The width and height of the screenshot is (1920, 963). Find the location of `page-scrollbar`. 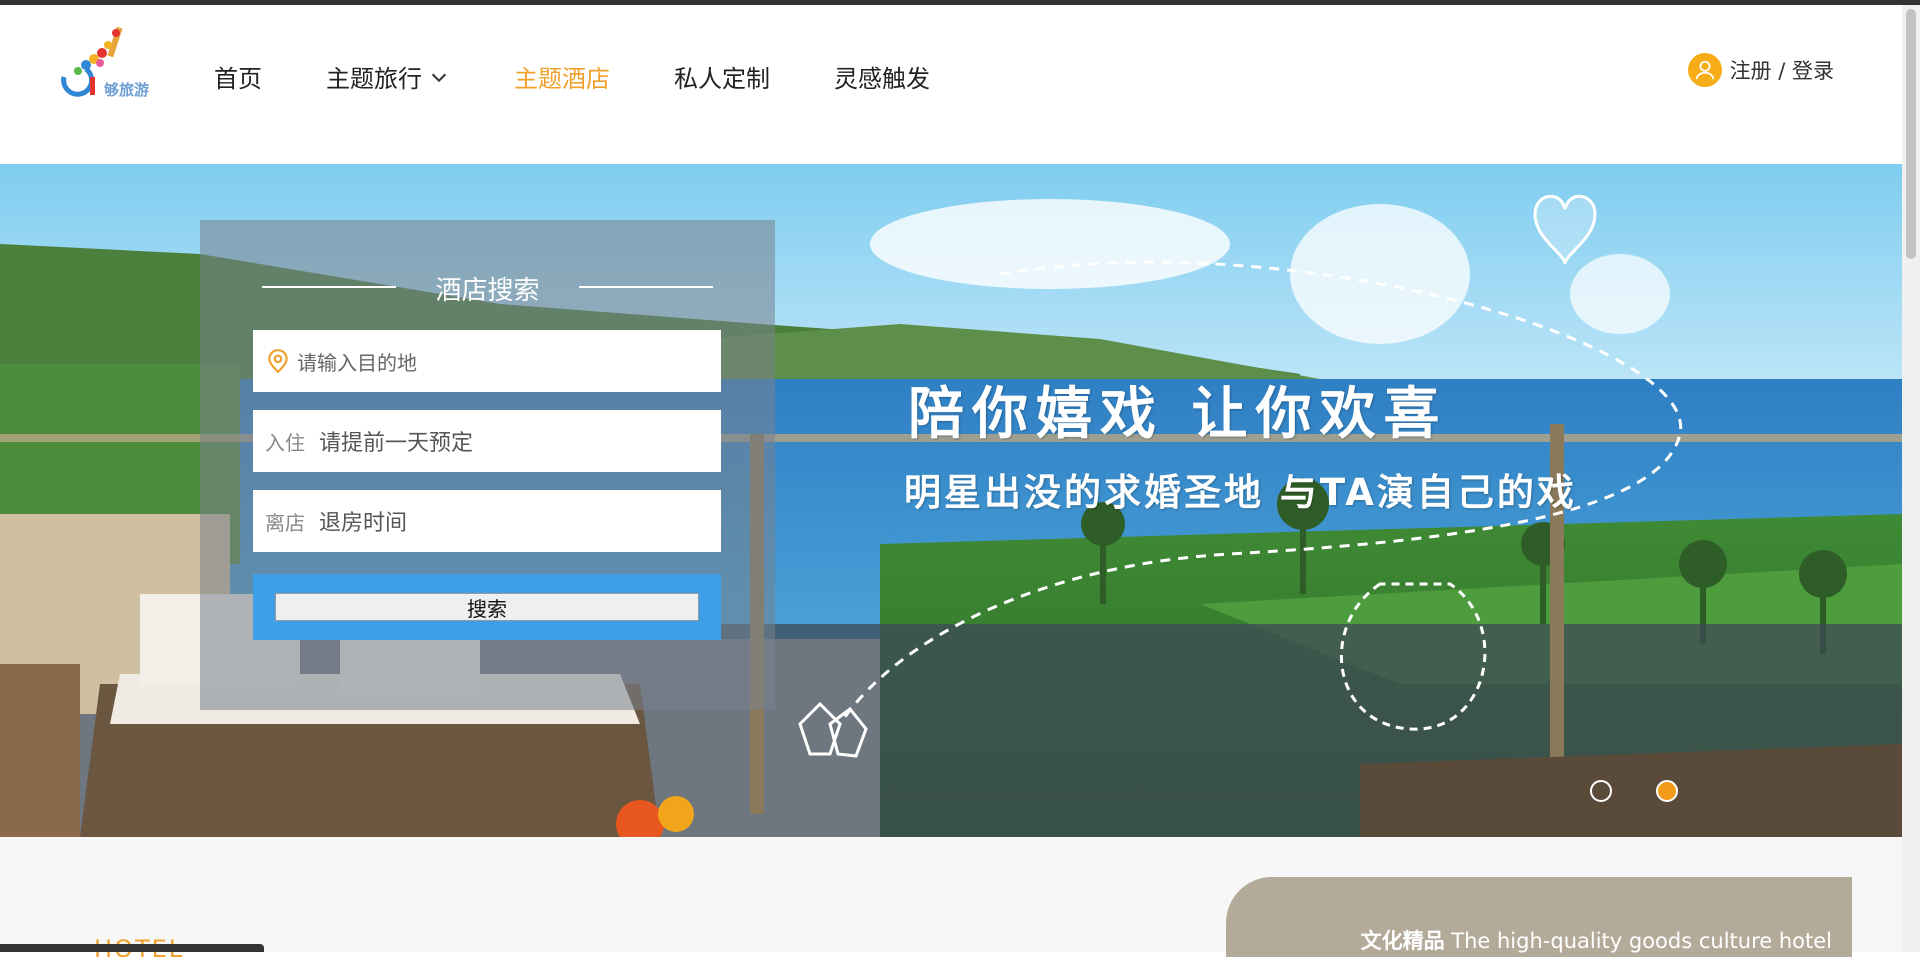

page-scrollbar is located at coordinates (1911, 478).